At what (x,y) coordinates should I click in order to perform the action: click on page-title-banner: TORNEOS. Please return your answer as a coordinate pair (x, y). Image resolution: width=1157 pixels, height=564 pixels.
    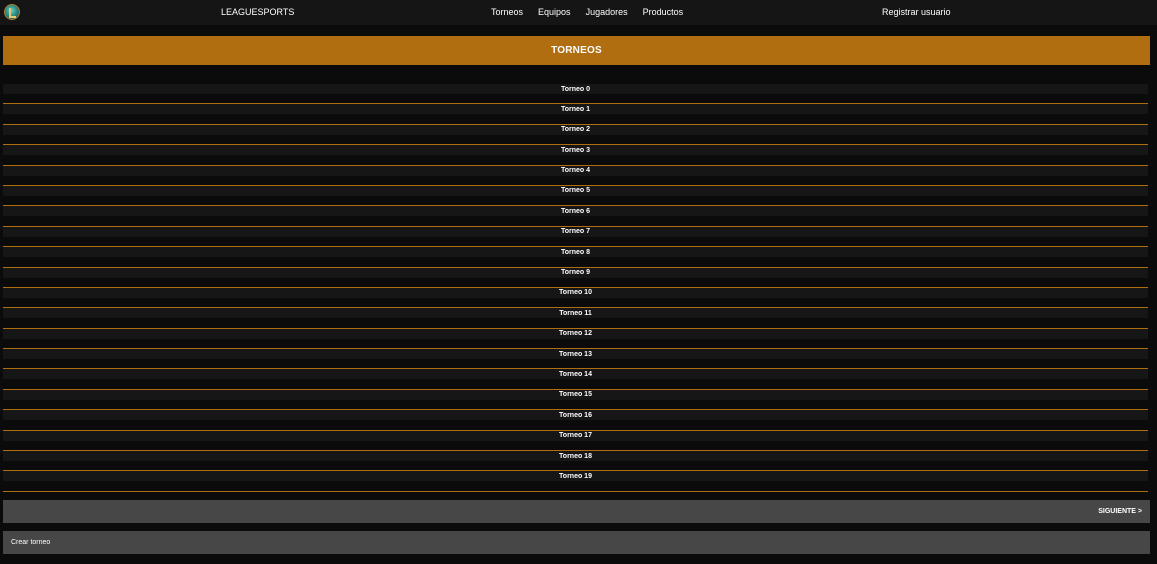
    Looking at the image, I should click on (576, 50).